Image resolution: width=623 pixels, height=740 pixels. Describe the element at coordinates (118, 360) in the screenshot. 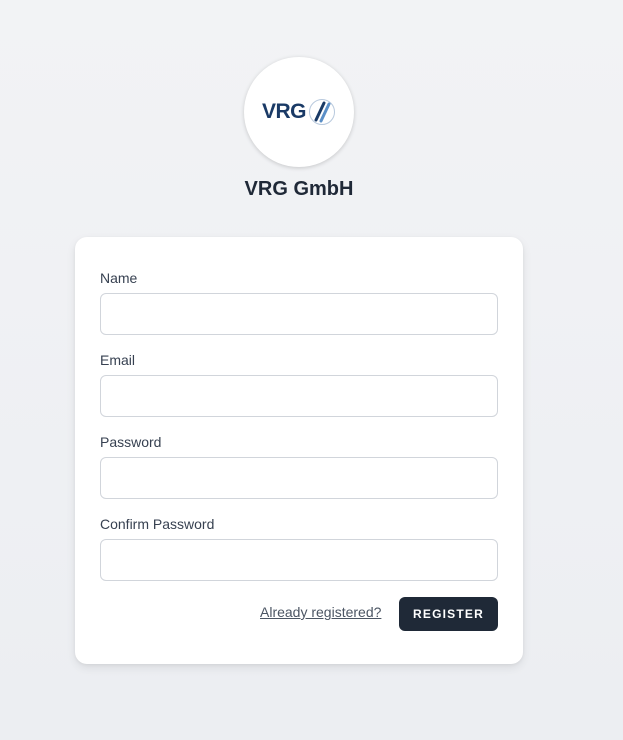

I see `email-label: Email` at that location.